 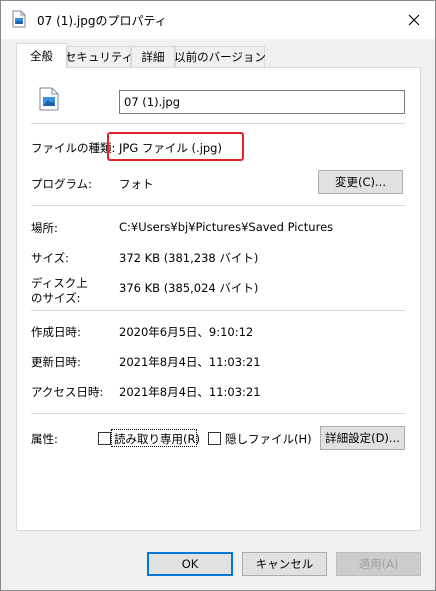 What do you see at coordinates (104, 438) in the screenshot?
I see `readonly-checkbox` at bounding box center [104, 438].